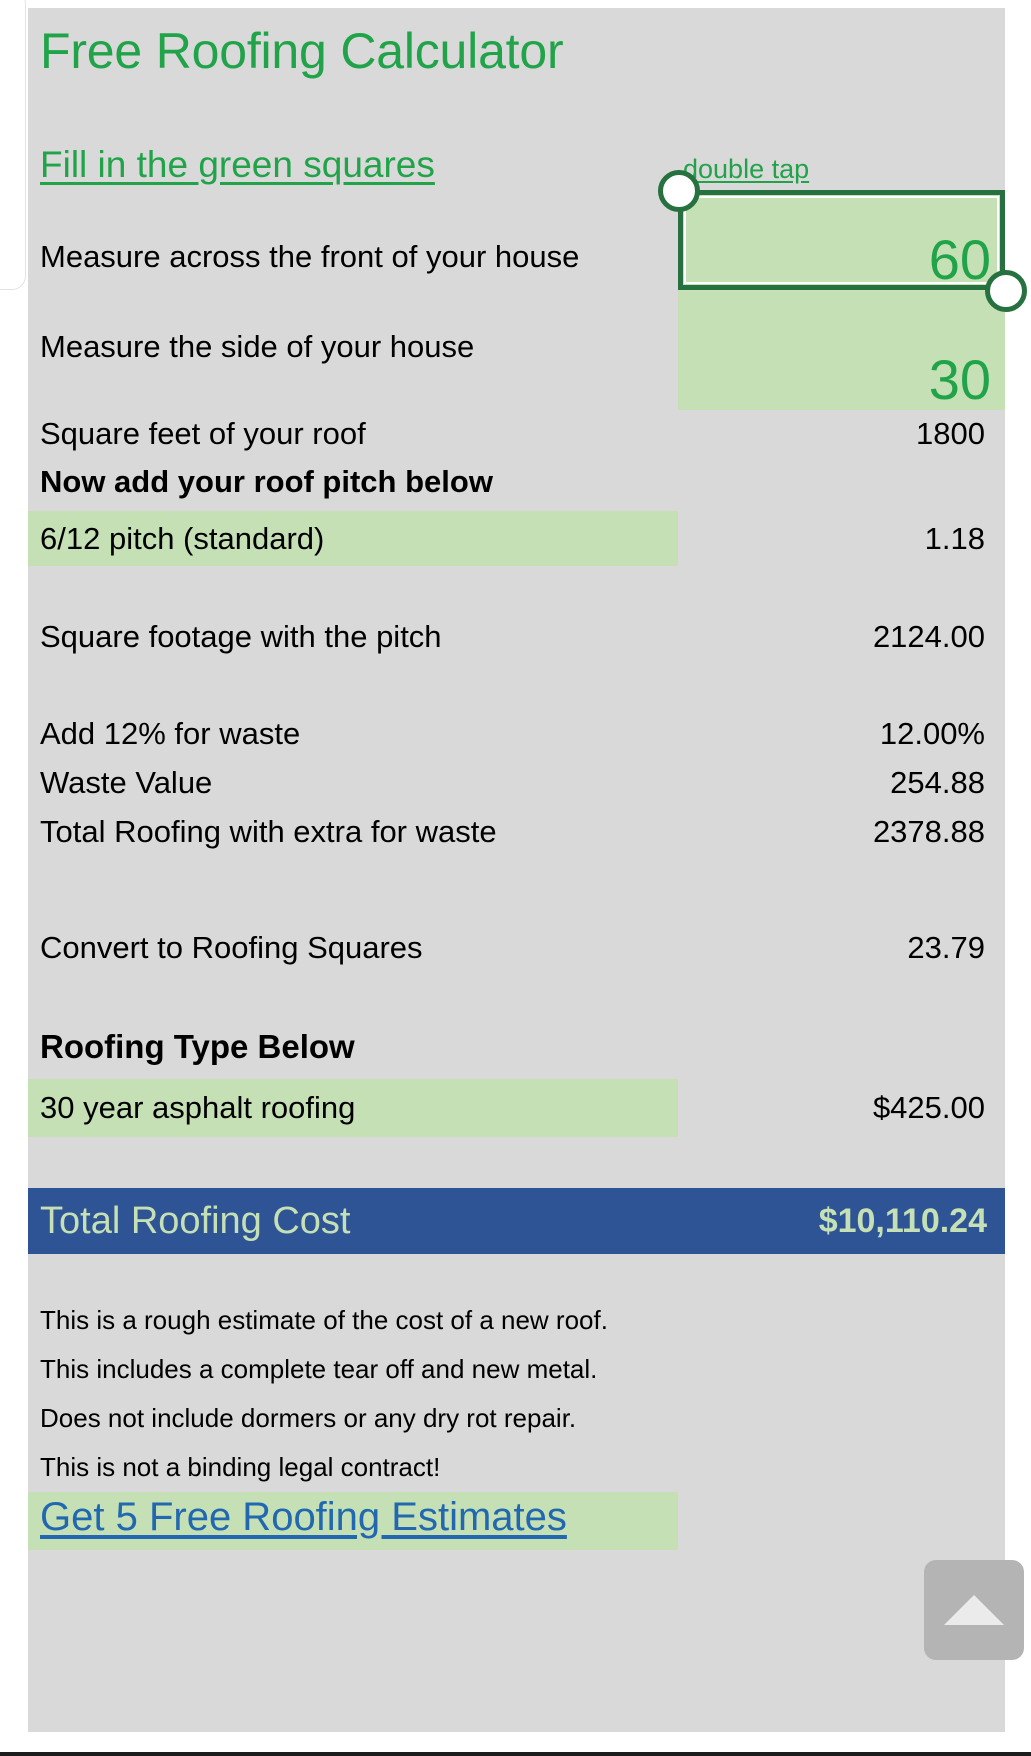  What do you see at coordinates (237, 165) in the screenshot?
I see `fill-green-squares-link: Fill in the green squares` at bounding box center [237, 165].